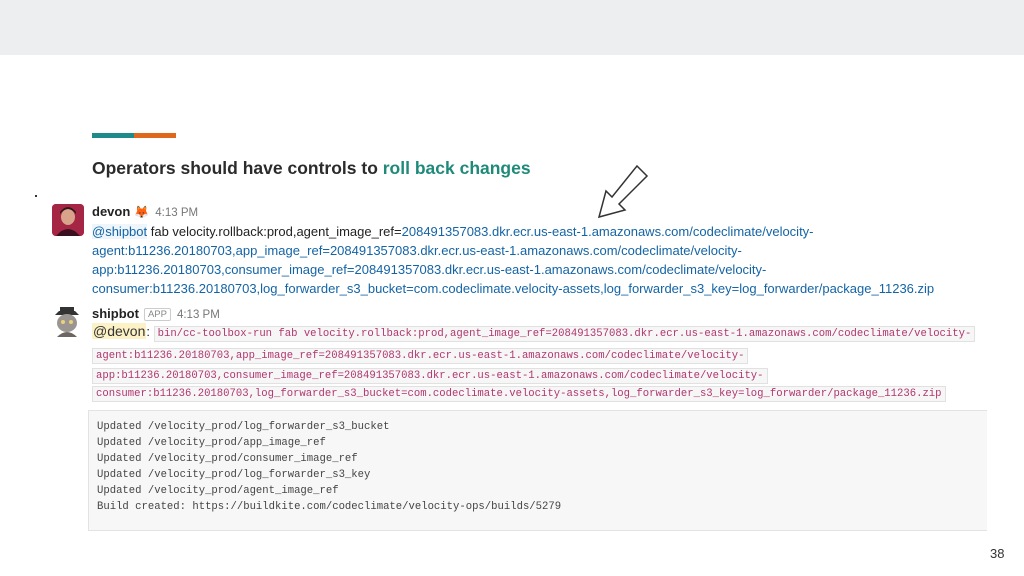 The width and height of the screenshot is (1024, 576). Describe the element at coordinates (211, 443) in the screenshot. I see `output-line: Updated /velocity_prod/app_image_ref` at that location.